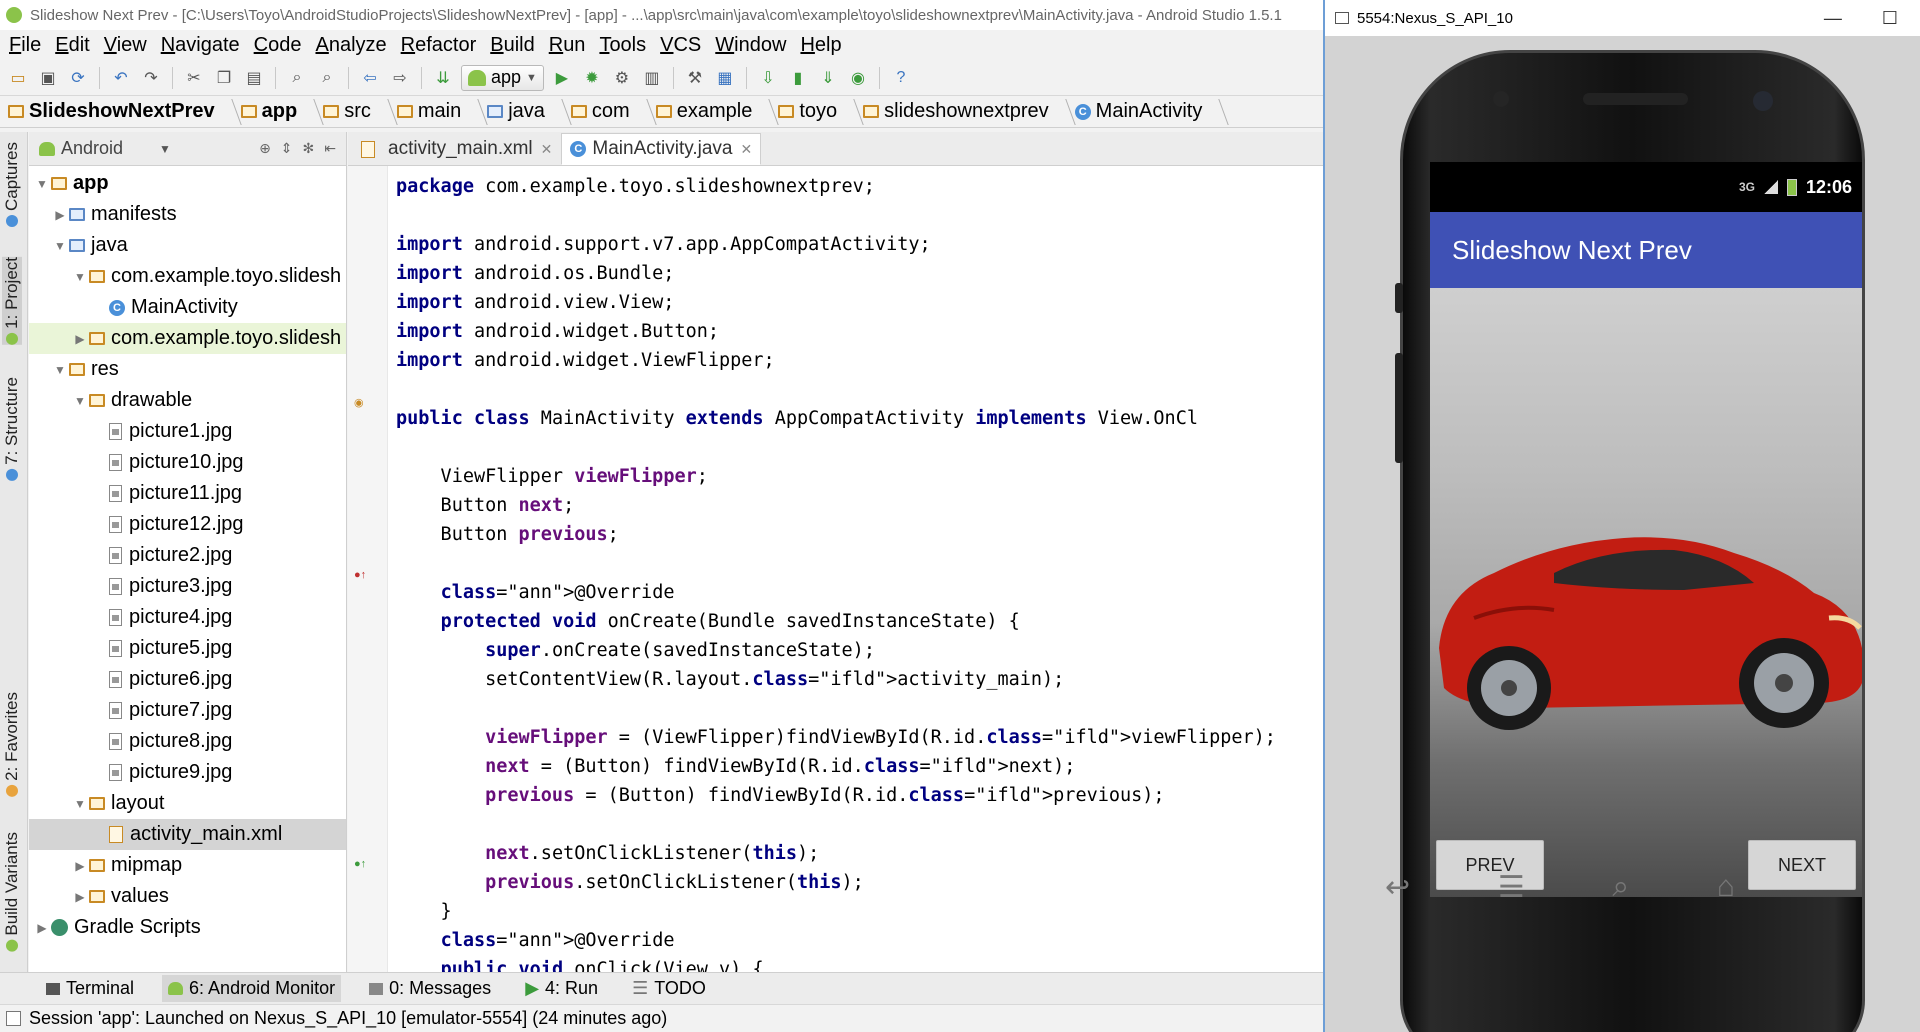  Describe the element at coordinates (717, 112) in the screenshot. I see `breadcrumb-example: example` at that location.